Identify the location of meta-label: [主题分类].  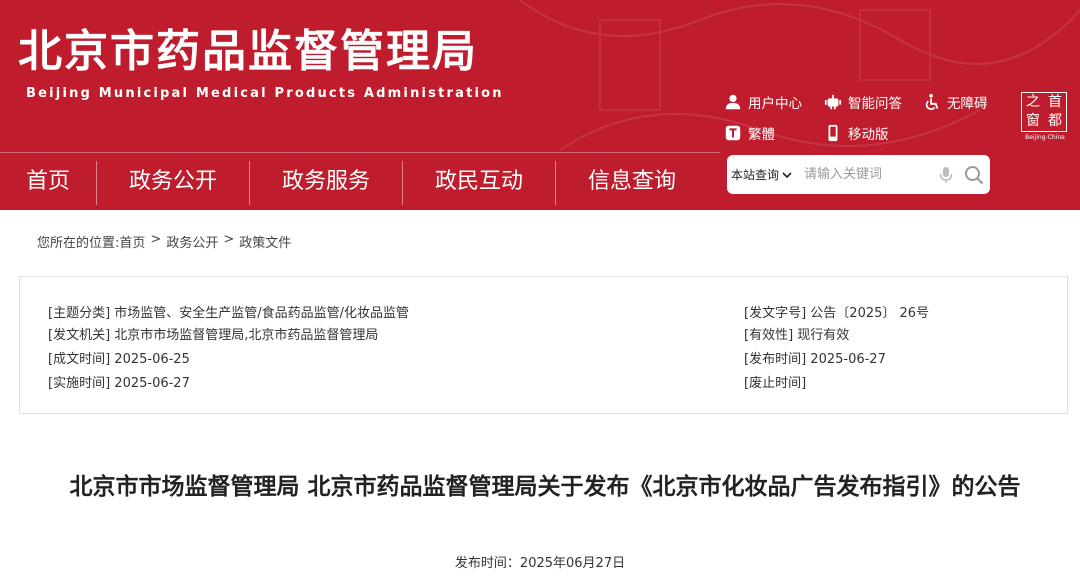
(79, 313).